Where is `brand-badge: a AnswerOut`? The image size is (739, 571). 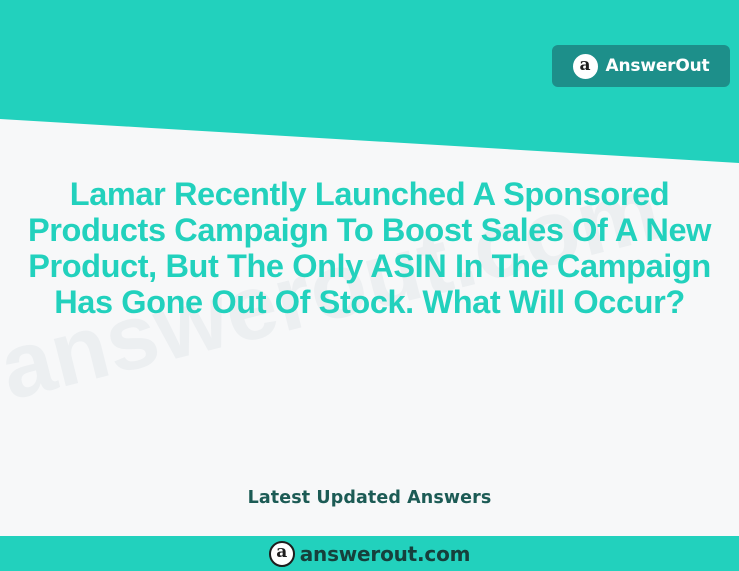 brand-badge: a AnswerOut is located at coordinates (641, 66).